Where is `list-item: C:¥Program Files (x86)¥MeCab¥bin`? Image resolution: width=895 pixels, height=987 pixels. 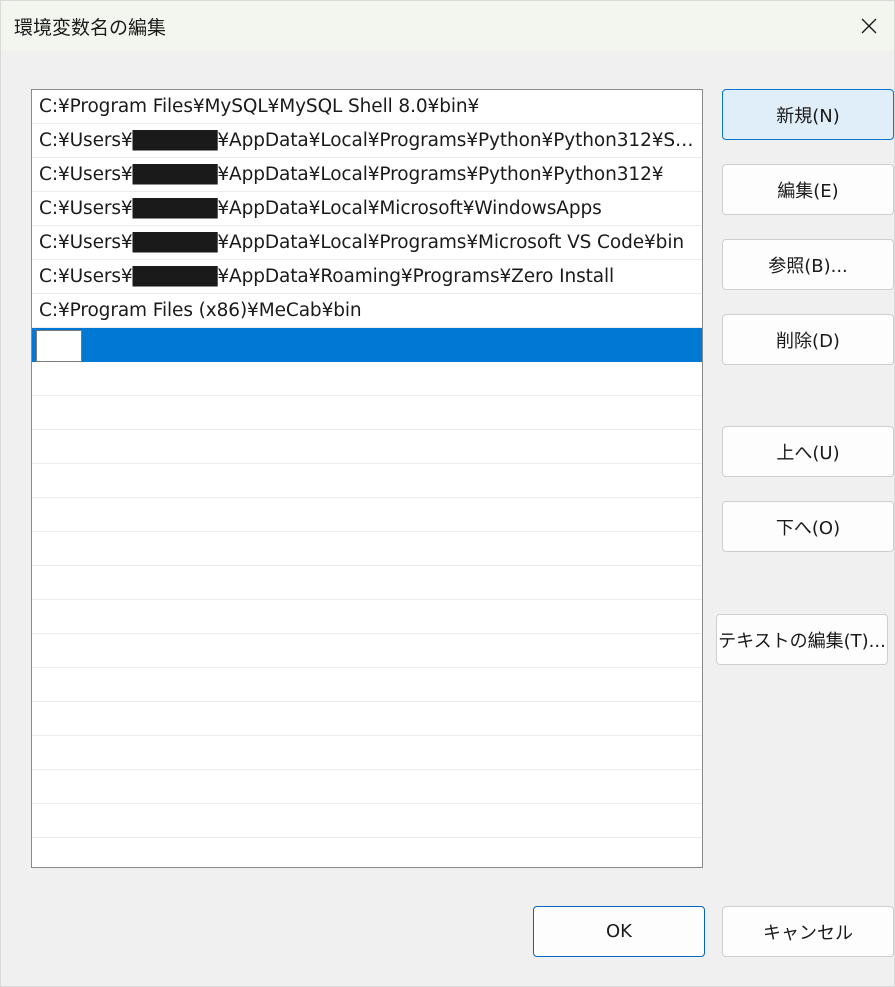
list-item: C:¥Program Files (x86)¥MeCab¥bin is located at coordinates (367, 311).